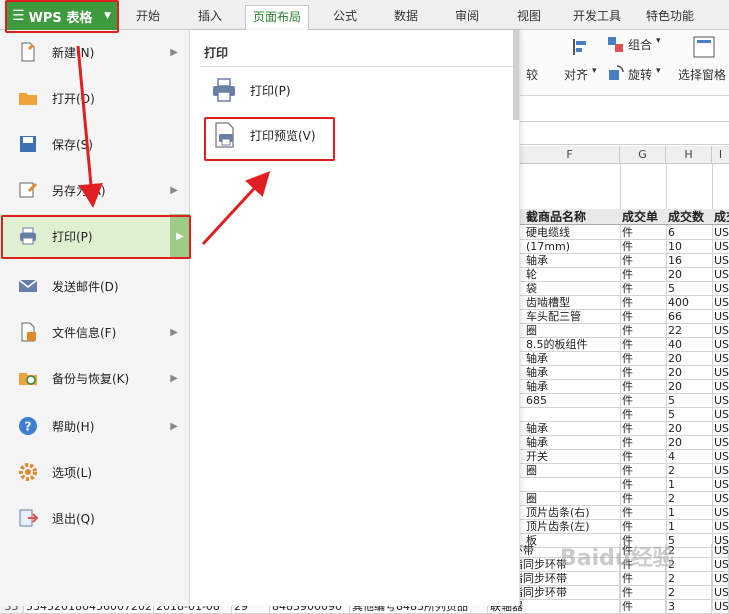  Describe the element at coordinates (616, 73) in the screenshot. I see `rotate-icon` at that location.